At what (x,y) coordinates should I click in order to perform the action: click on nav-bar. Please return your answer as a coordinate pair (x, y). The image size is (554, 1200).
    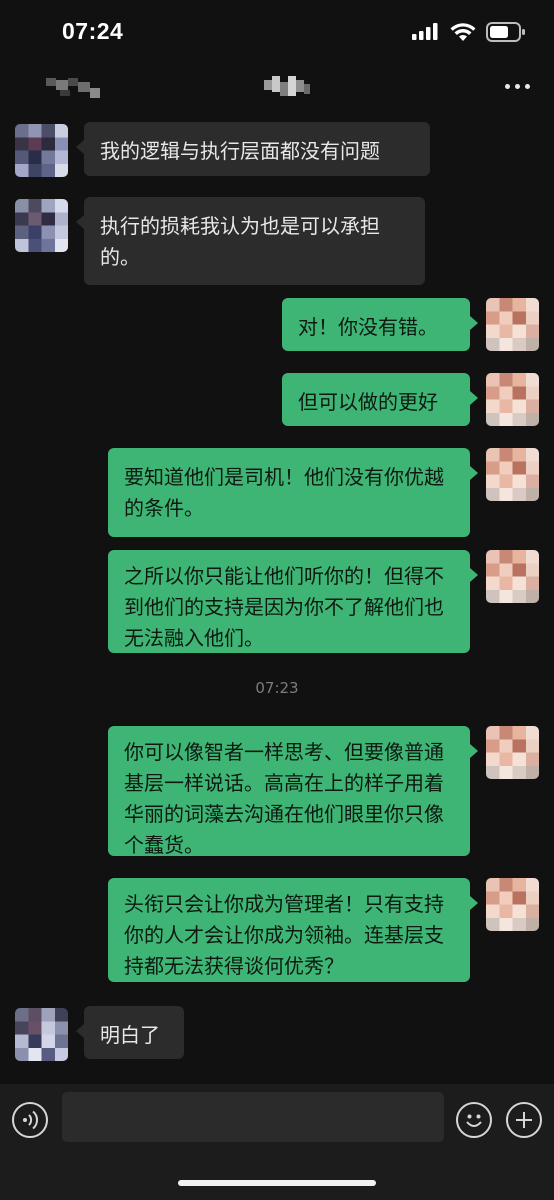
    Looking at the image, I should click on (277, 87).